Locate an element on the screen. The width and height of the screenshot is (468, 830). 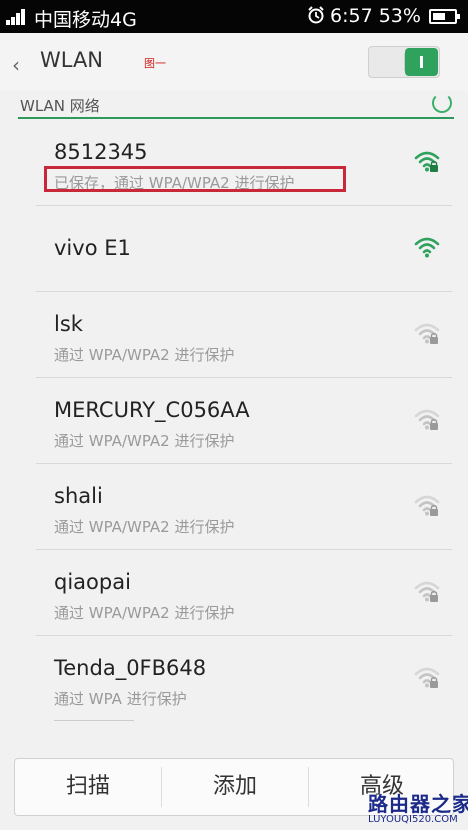
site-watermark: 路由器之家 LUYOUQI520.COM is located at coordinates (418, 808).